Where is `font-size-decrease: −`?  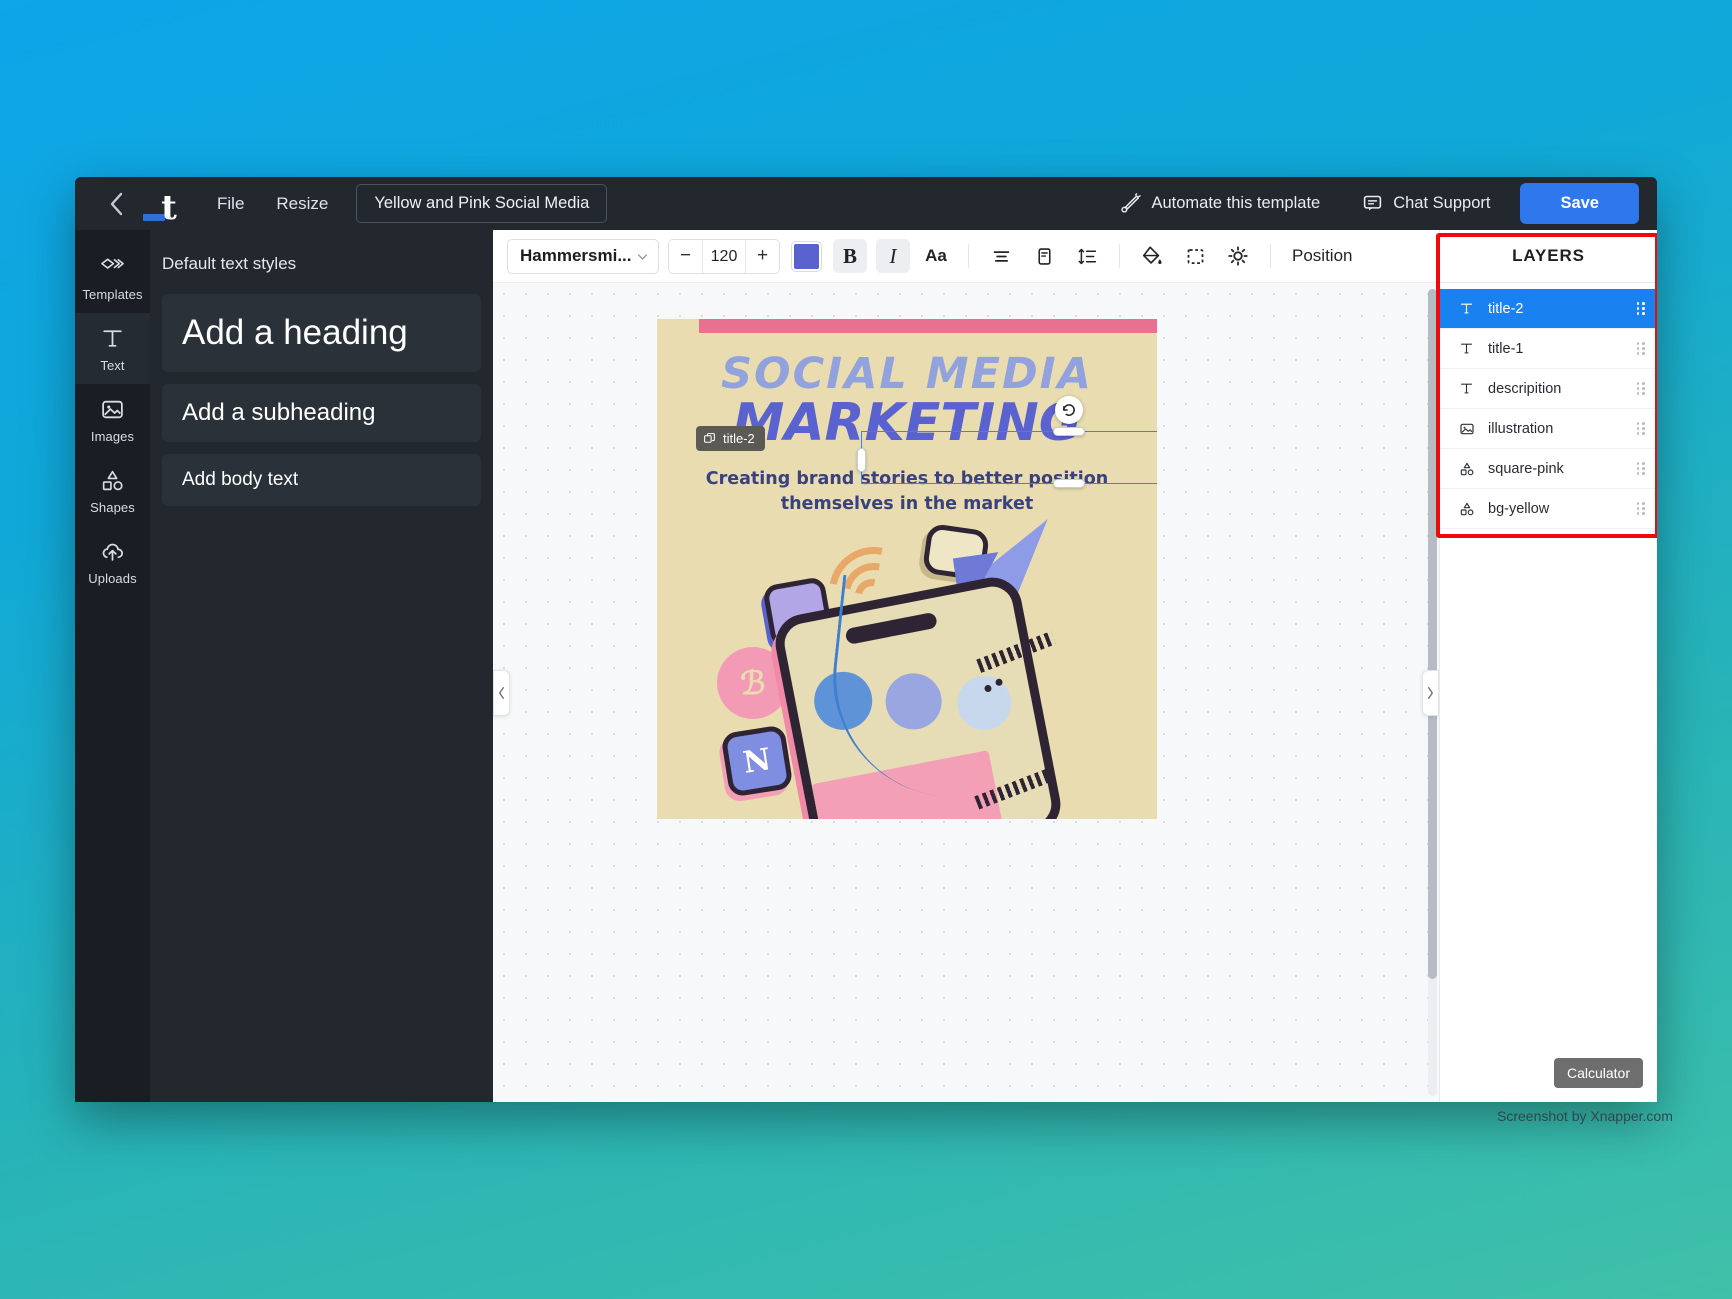 font-size-decrease: − is located at coordinates (685, 256).